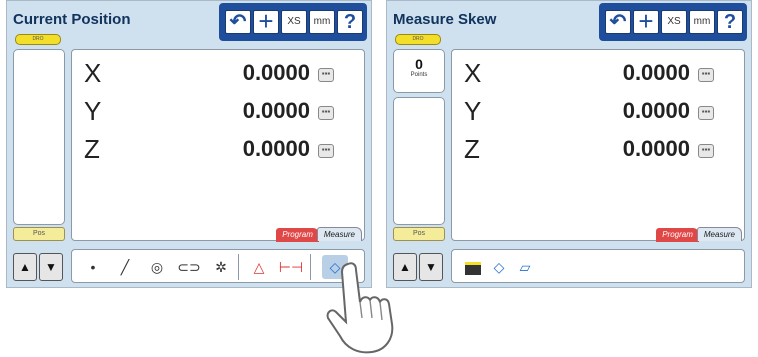 Image resolution: width=758 pixels, height=357 pixels. I want to click on points-counter: 0 Points, so click(419, 71).